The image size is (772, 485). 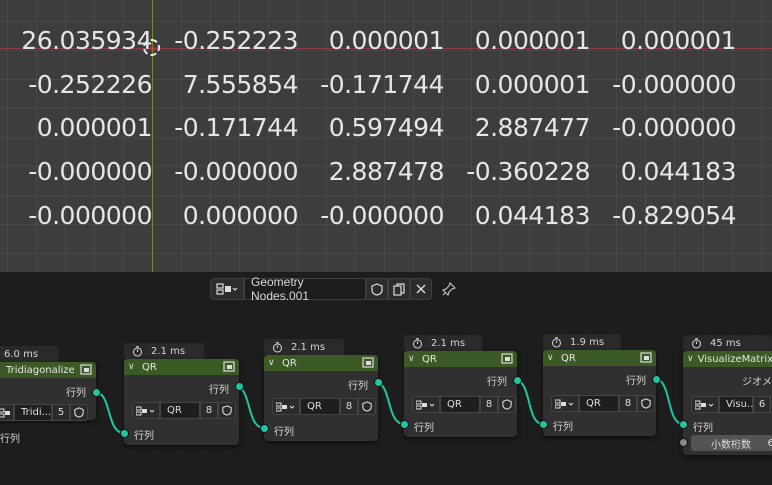 I want to click on matrix-cell: -0.252226, so click(x=90, y=84).